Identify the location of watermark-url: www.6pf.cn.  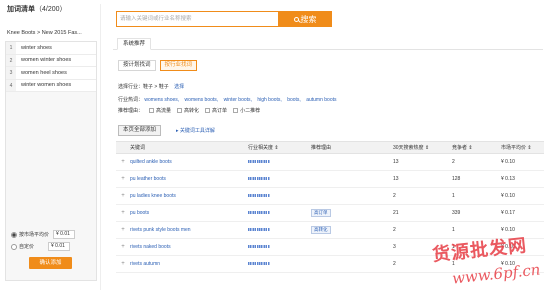
(496, 274).